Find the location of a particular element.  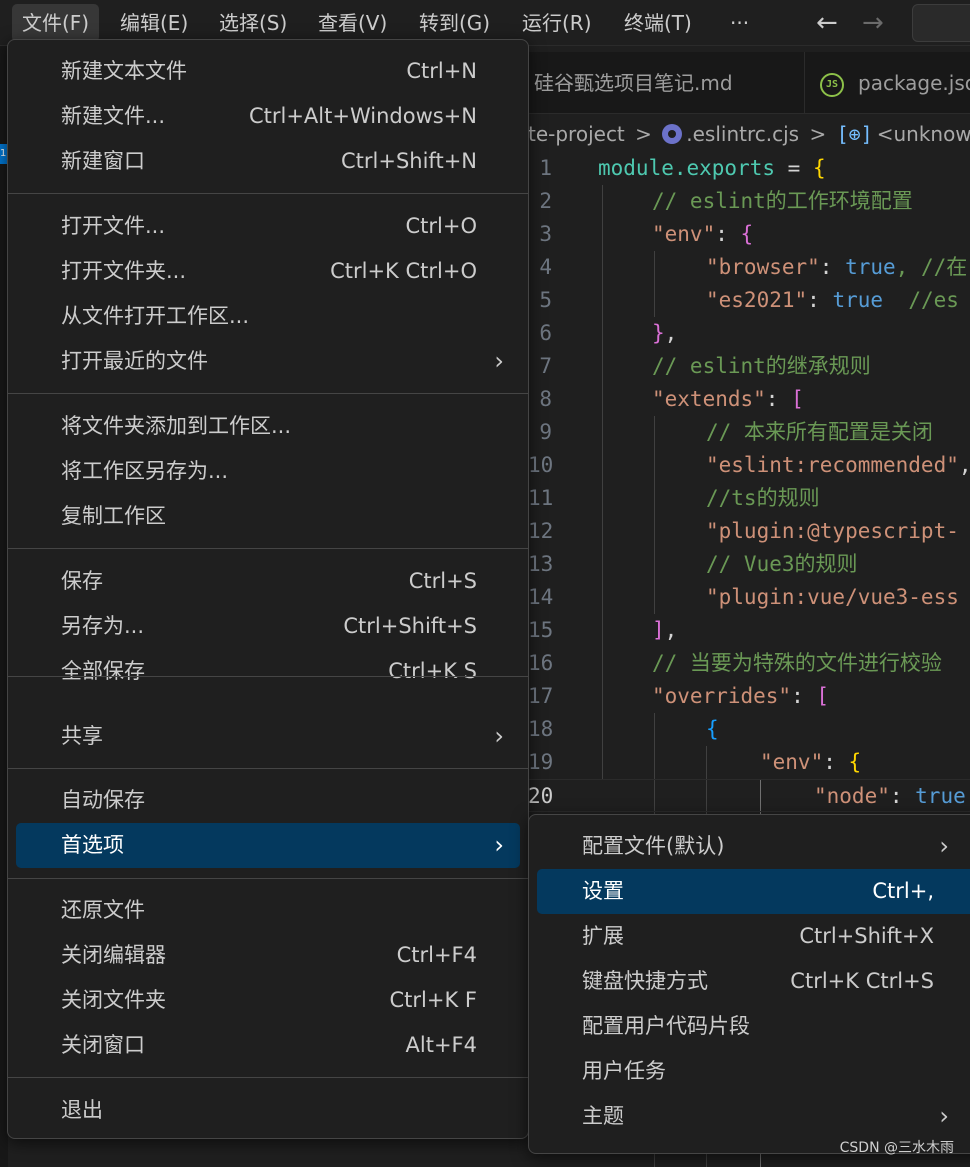

menu-item-profile: 配置文件(默认) › is located at coordinates (753, 846).